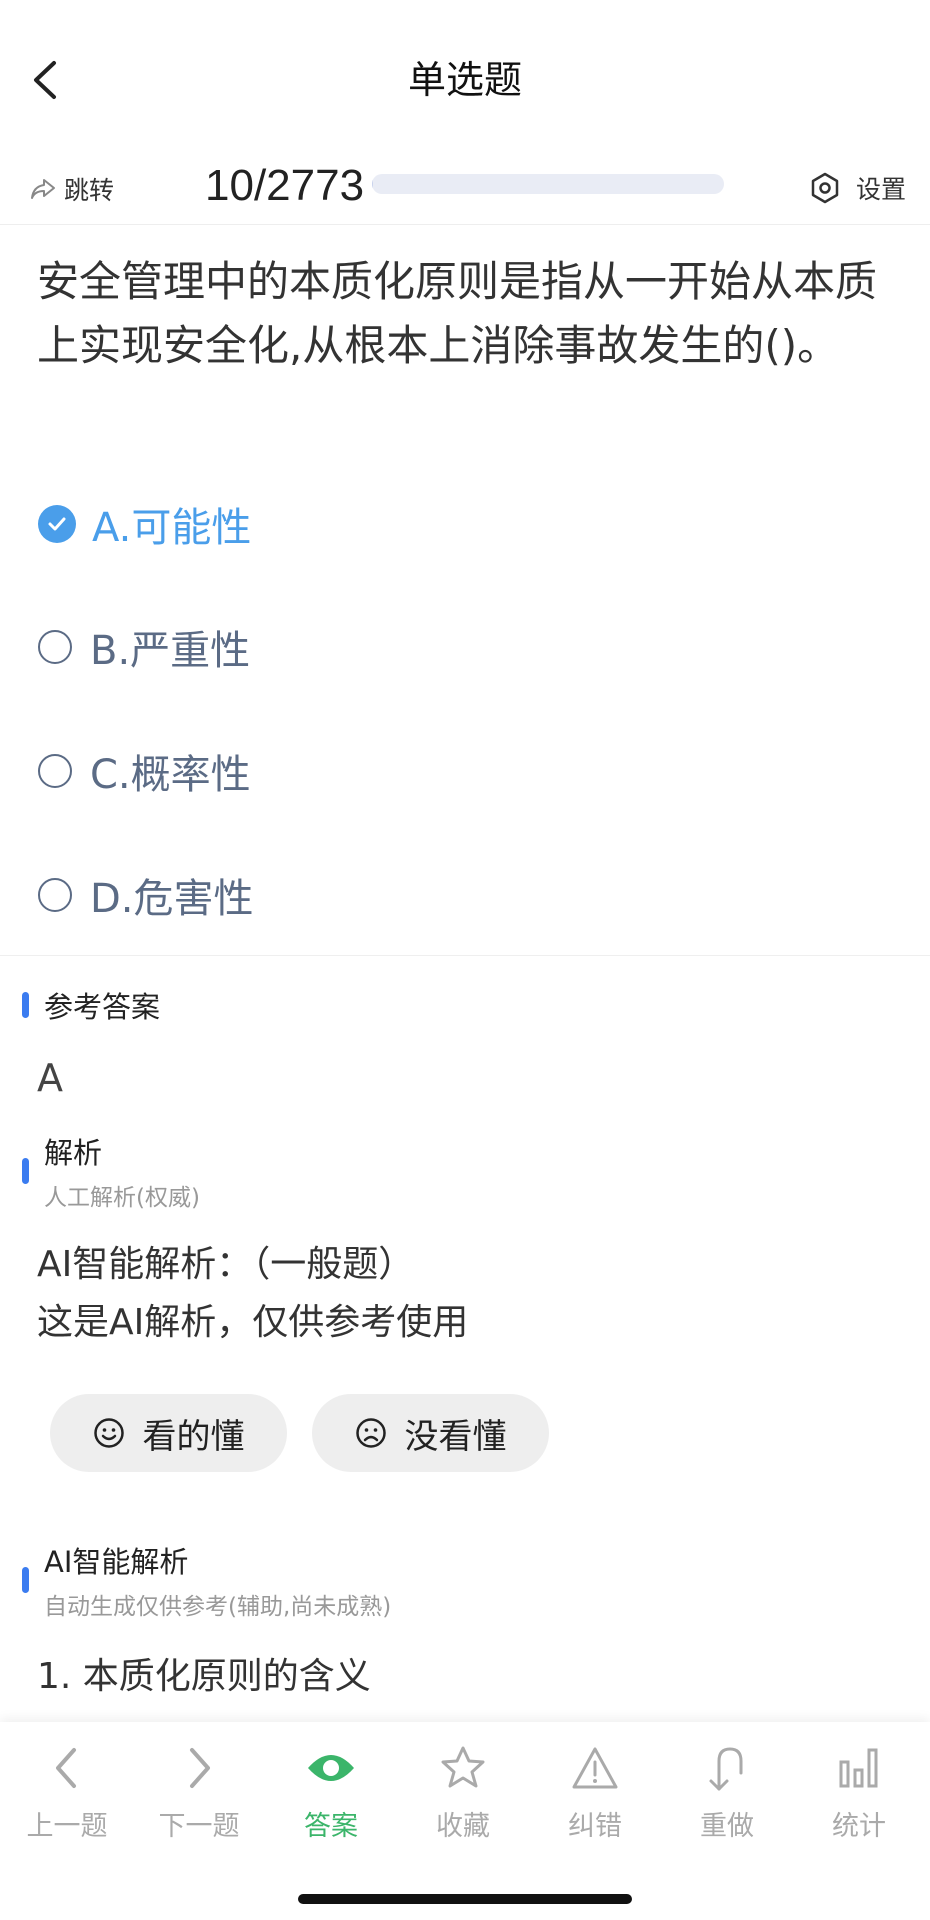 The image size is (930, 1920). What do you see at coordinates (373, 184) in the screenshot?
I see `progress-bar-fill` at bounding box center [373, 184].